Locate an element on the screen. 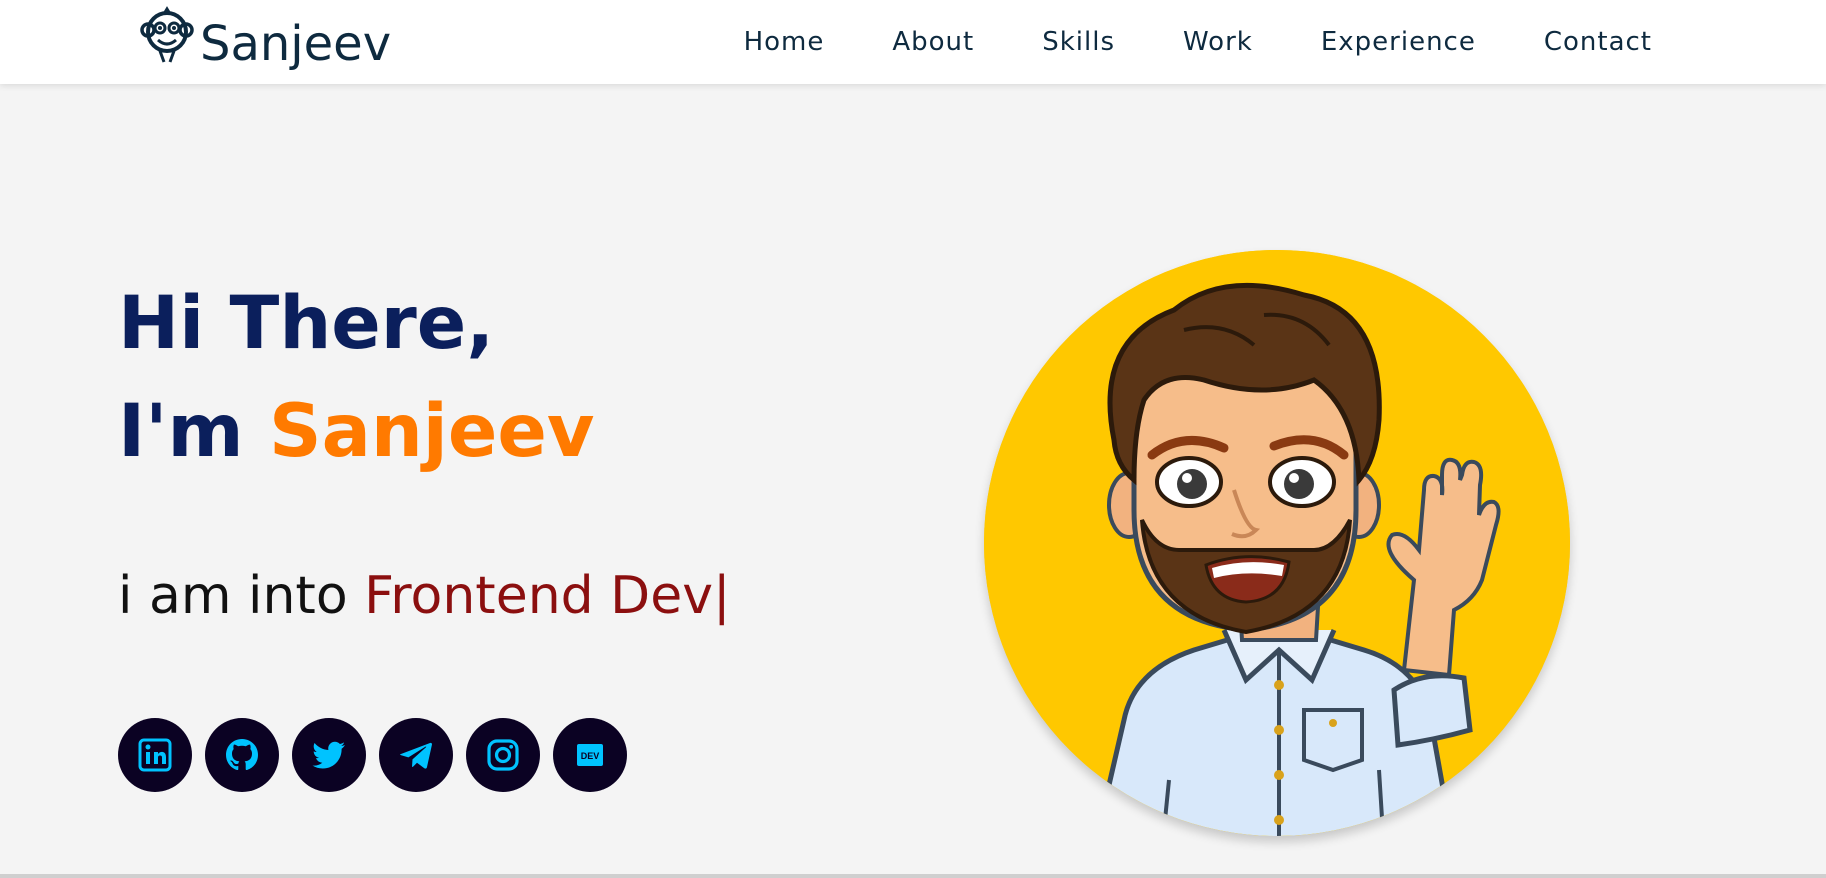 This screenshot has height=878, width=1826. instagram-icon is located at coordinates (503, 755).